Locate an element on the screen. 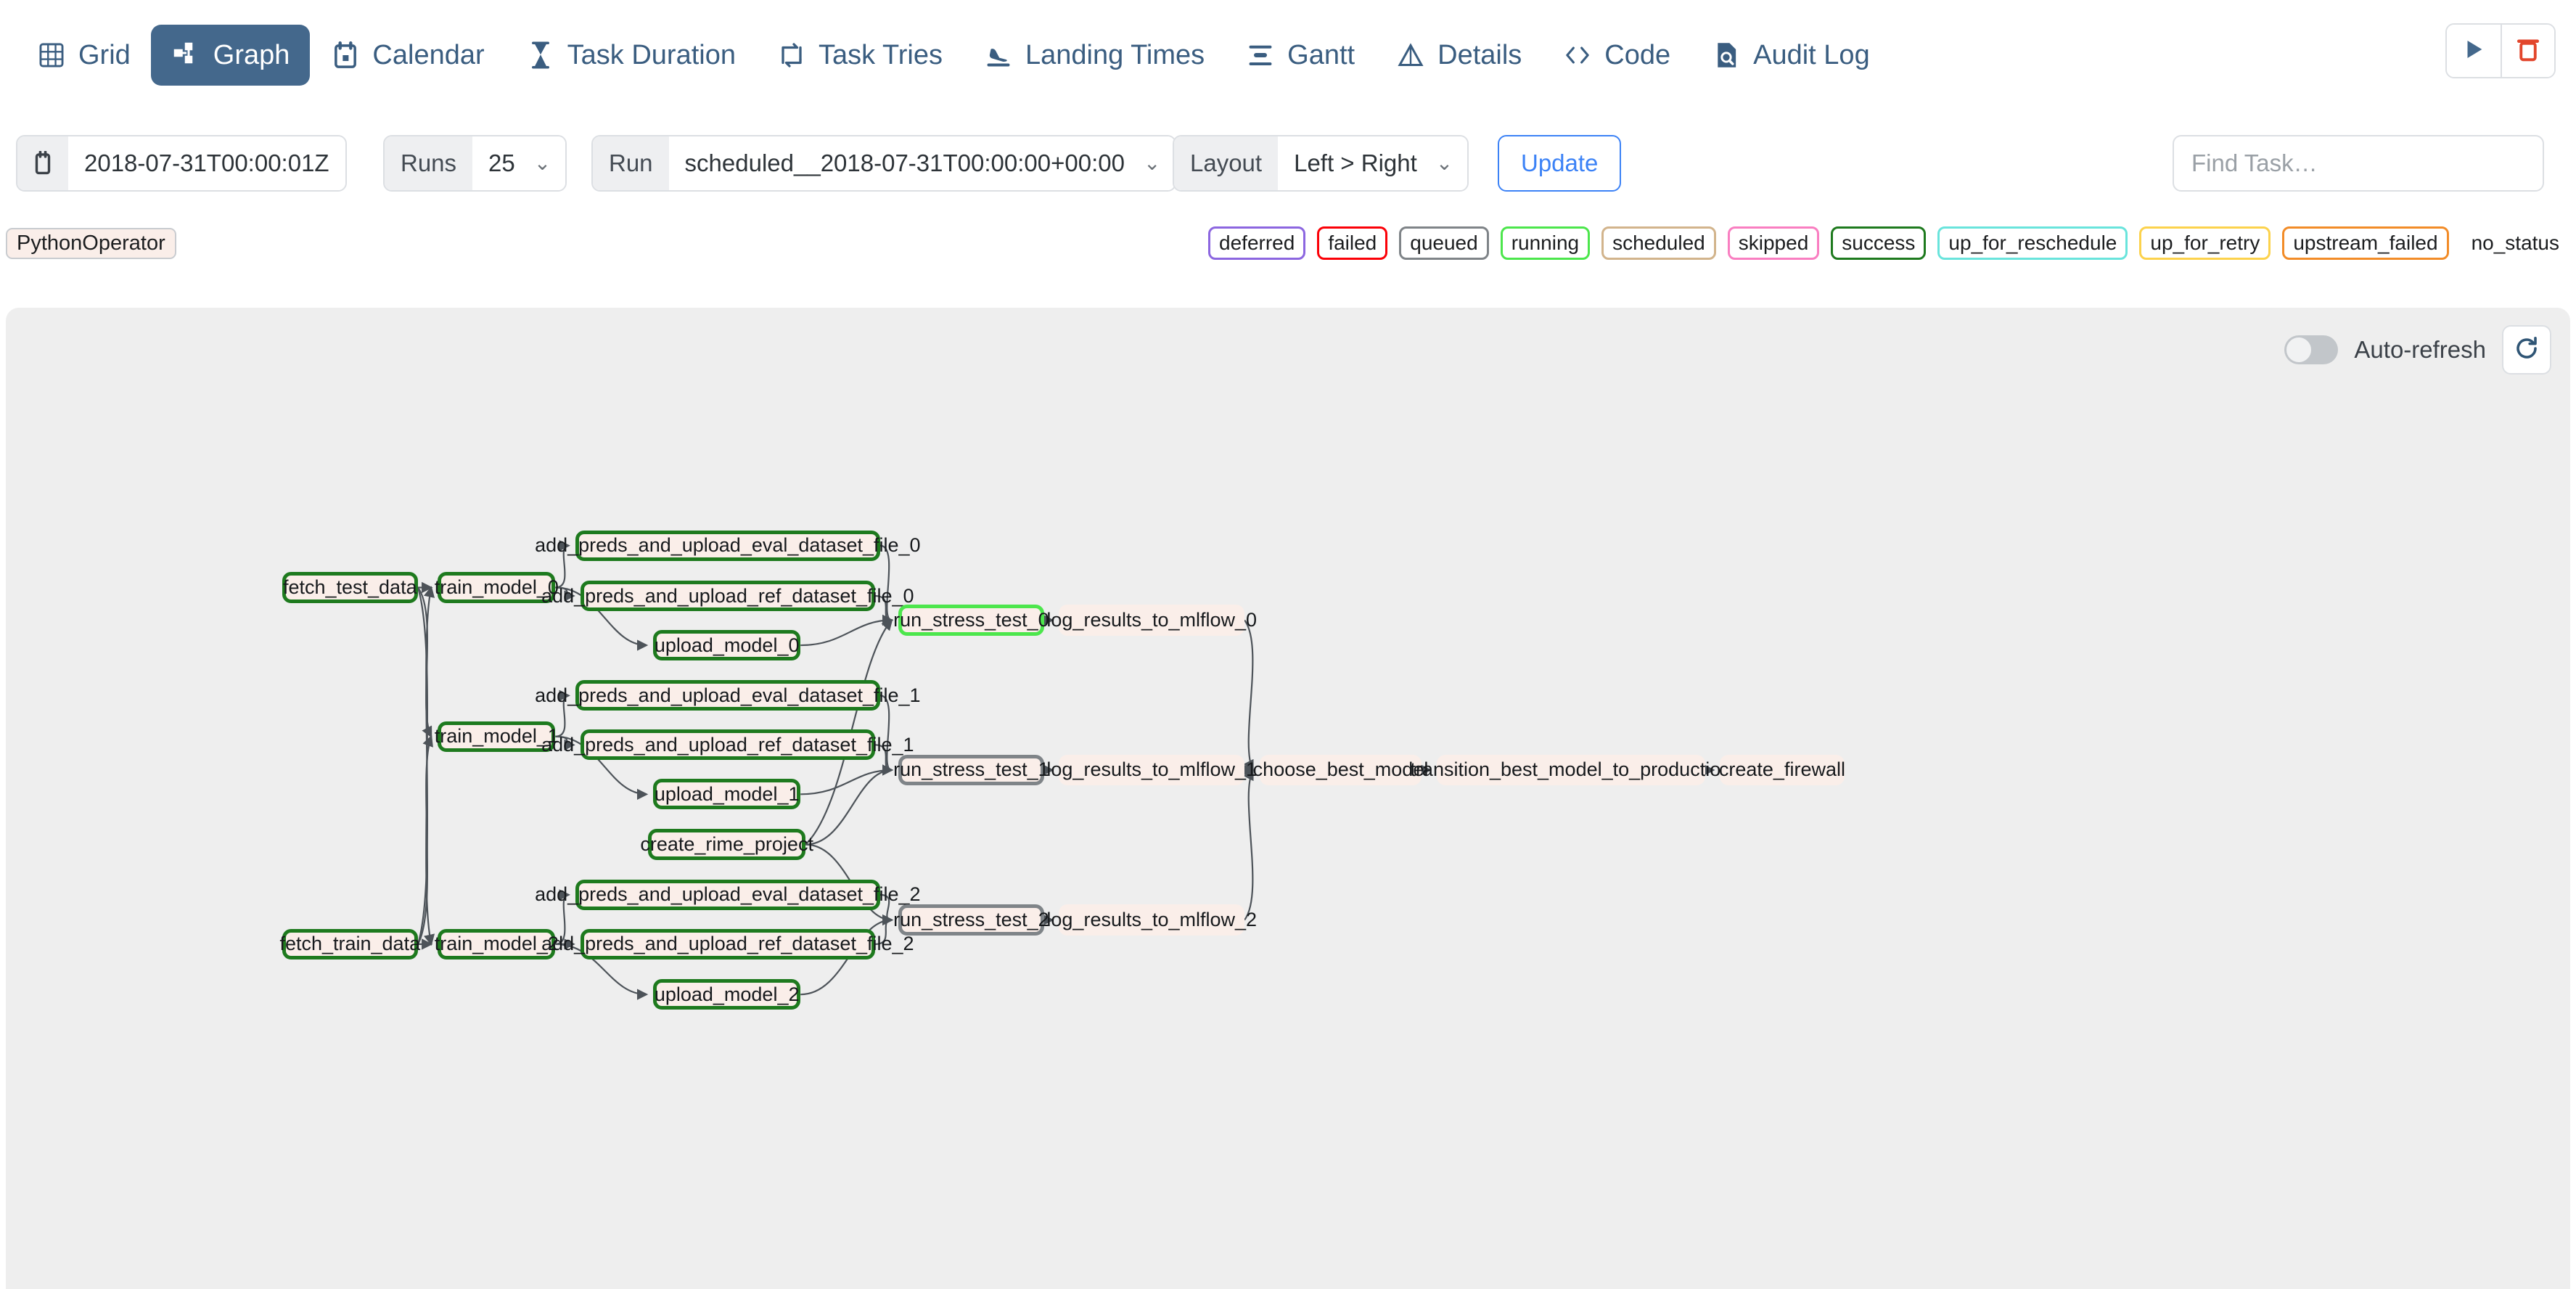 The width and height of the screenshot is (2576, 1289). legend-chip-queued: queued is located at coordinates (1444, 243).